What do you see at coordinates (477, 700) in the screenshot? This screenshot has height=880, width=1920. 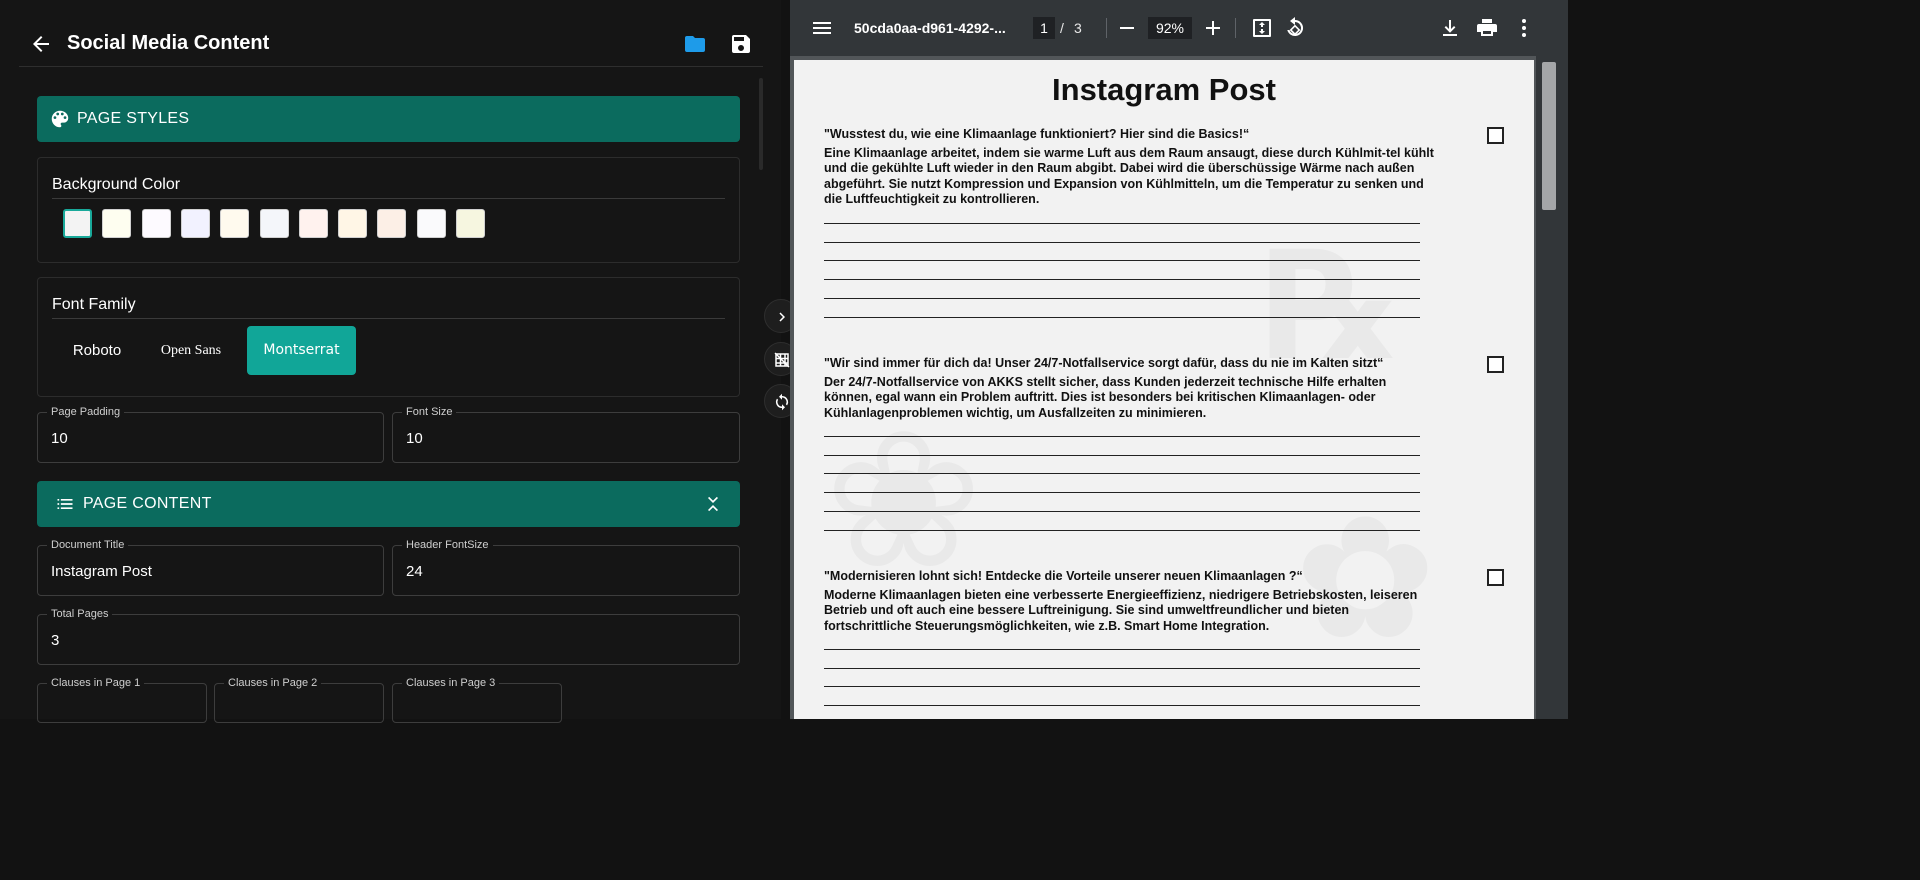 I see `clauses-page-3-field: Clauses in Page 3` at bounding box center [477, 700].